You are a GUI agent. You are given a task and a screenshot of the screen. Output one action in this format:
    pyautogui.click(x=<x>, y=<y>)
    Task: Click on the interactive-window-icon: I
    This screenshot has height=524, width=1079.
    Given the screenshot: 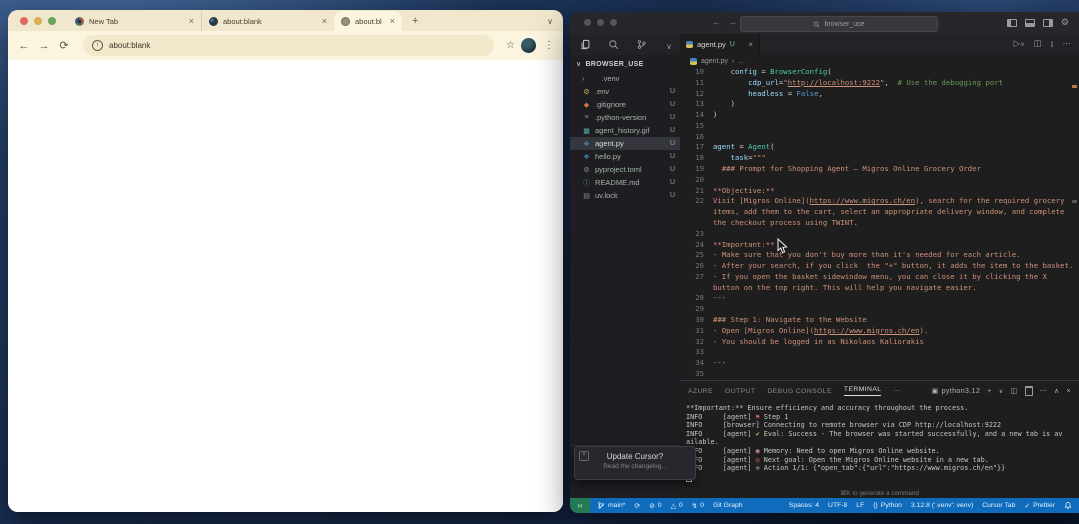 What is the action you would take?
    pyautogui.click(x=1052, y=44)
    